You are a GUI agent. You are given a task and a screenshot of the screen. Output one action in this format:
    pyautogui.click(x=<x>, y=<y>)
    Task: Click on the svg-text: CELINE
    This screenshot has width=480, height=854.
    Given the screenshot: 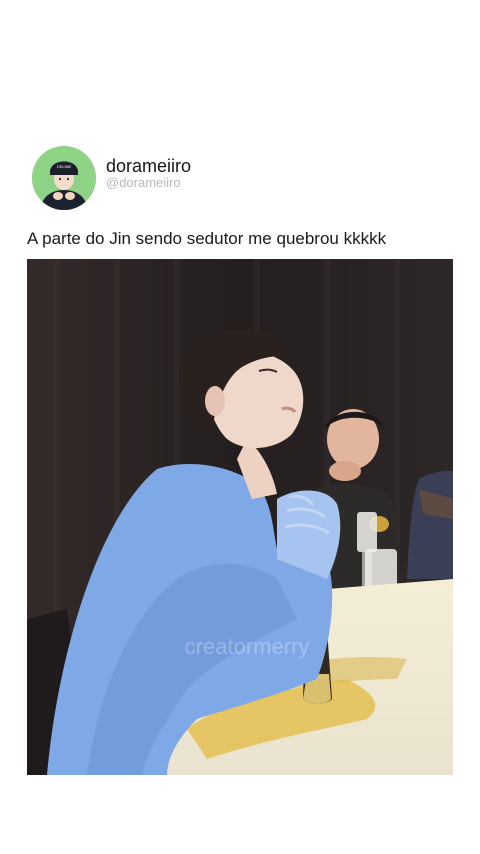 What is the action you would take?
    pyautogui.click(x=64, y=166)
    